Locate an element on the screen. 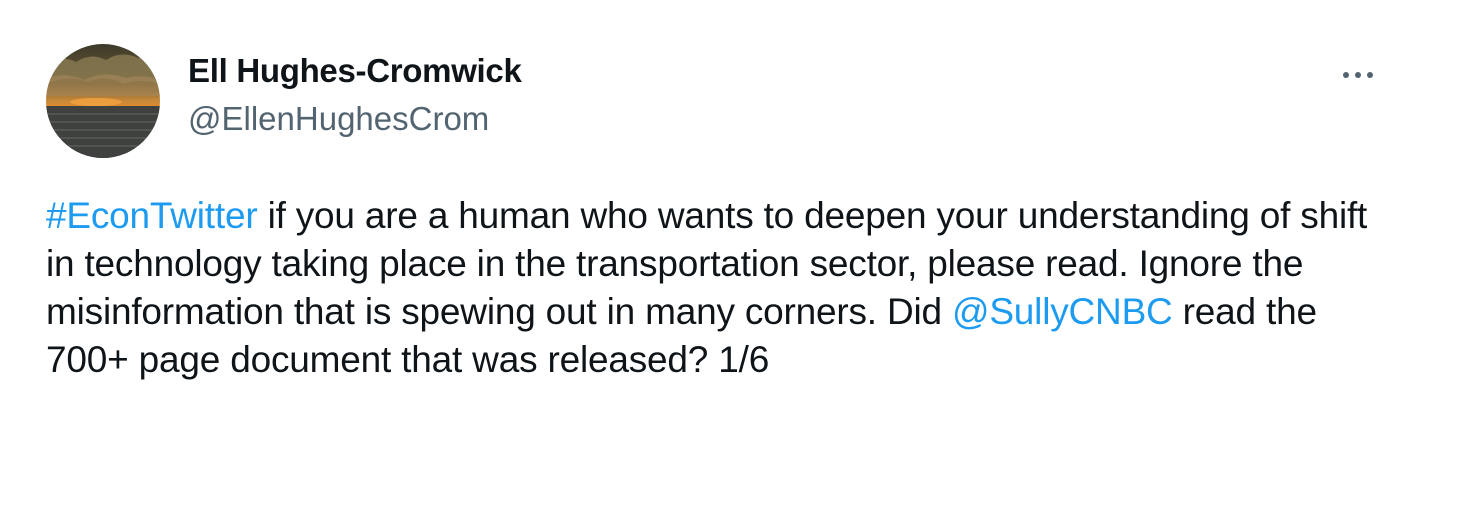 The width and height of the screenshot is (1480, 505). more-options-button is located at coordinates (1358, 75).